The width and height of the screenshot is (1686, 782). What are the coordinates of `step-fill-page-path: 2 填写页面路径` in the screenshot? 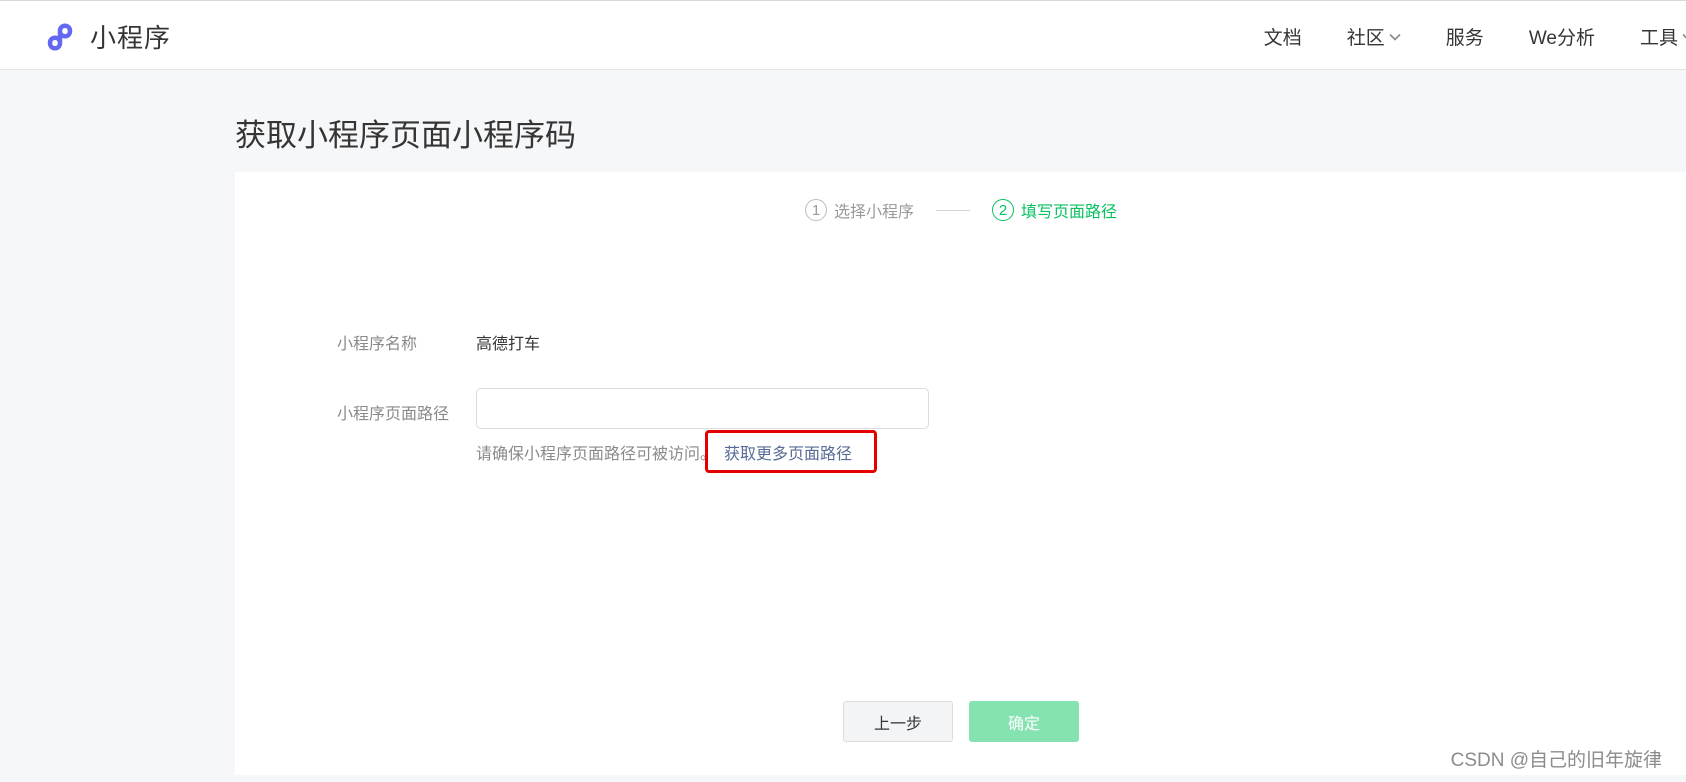 It's located at (1054, 210).